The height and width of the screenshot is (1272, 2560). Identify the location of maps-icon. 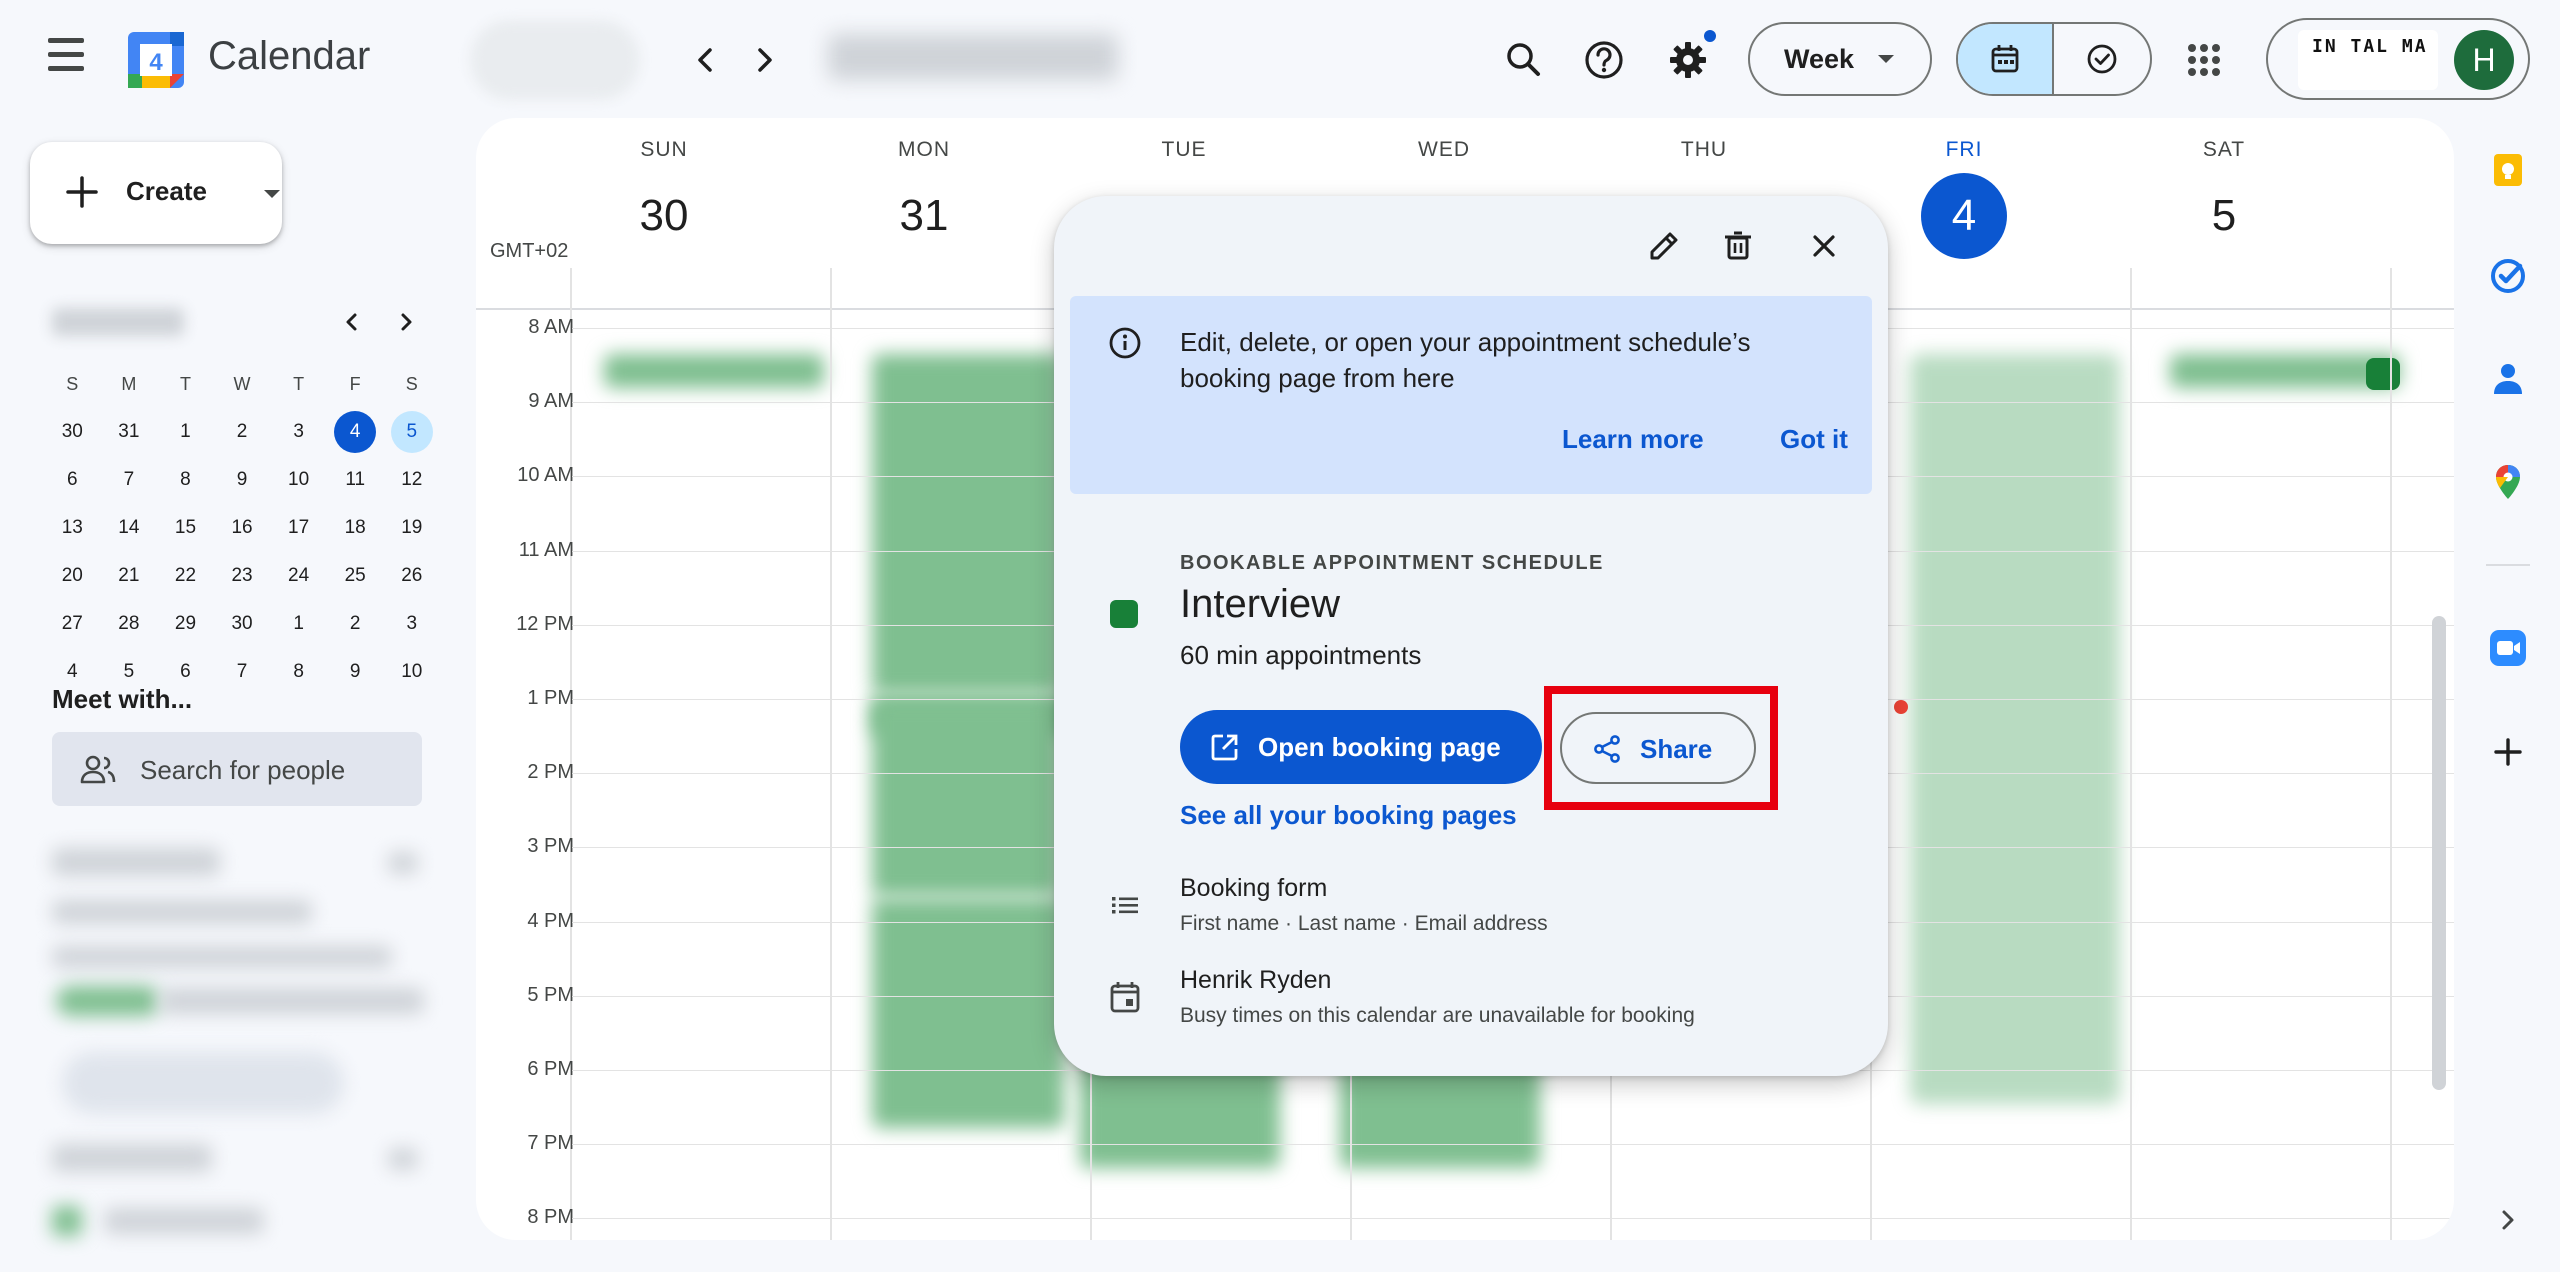
(2508, 482).